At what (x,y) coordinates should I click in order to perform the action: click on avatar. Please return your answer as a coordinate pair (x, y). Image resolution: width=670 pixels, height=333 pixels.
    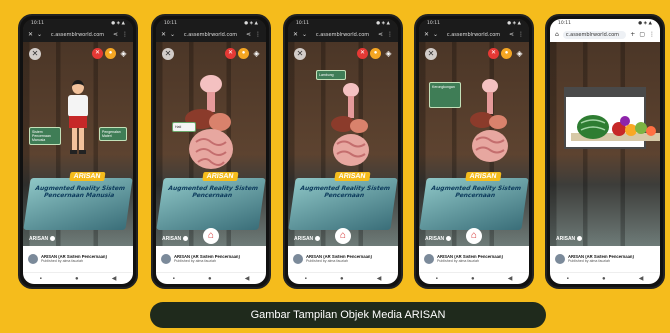
    Looking at the image, I should click on (429, 259).